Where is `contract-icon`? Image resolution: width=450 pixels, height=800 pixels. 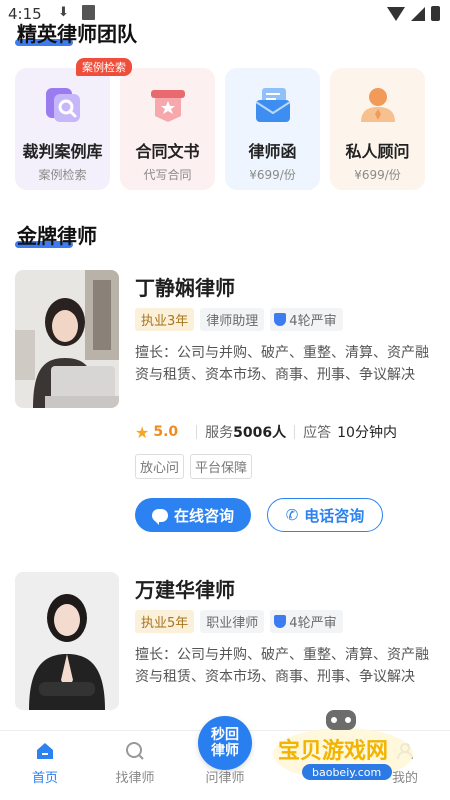
contract-icon is located at coordinates (168, 105).